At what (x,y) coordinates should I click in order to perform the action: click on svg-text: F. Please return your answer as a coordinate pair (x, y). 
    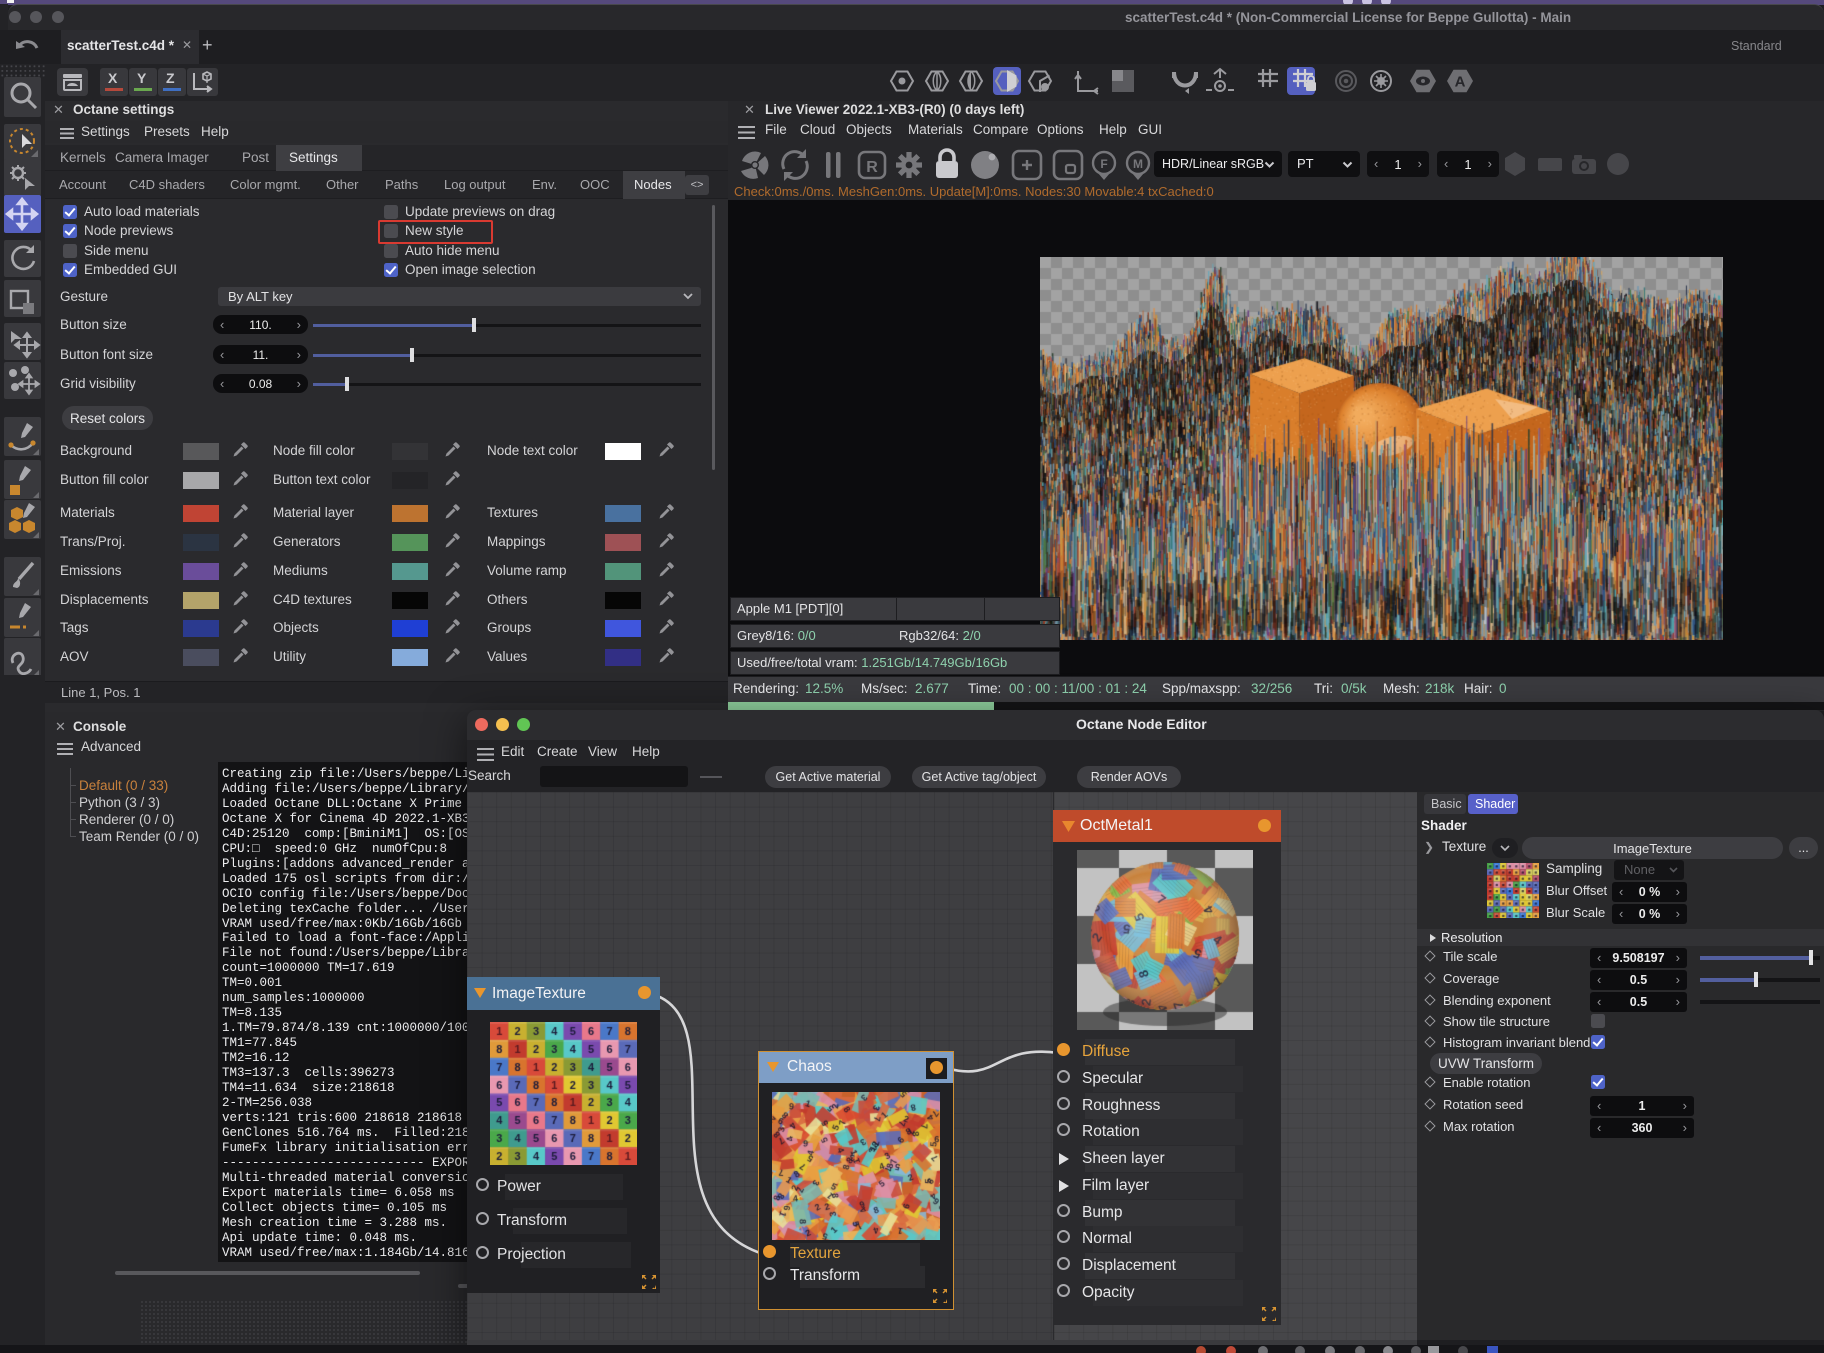
    Looking at the image, I should click on (1103, 164).